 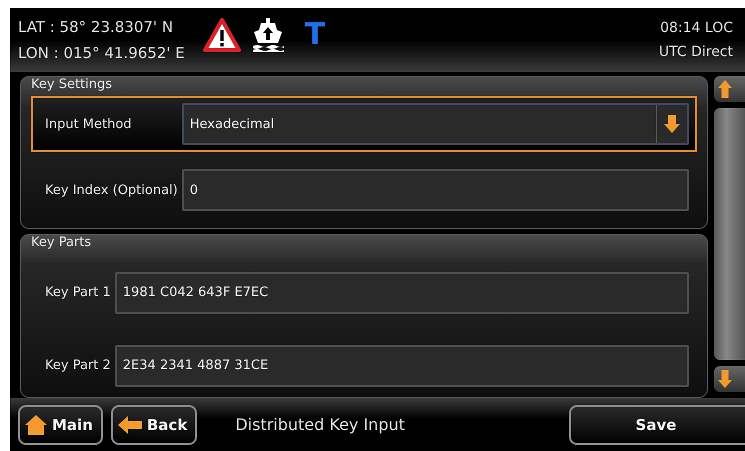 What do you see at coordinates (657, 424) in the screenshot?
I see `save-button: Save` at bounding box center [657, 424].